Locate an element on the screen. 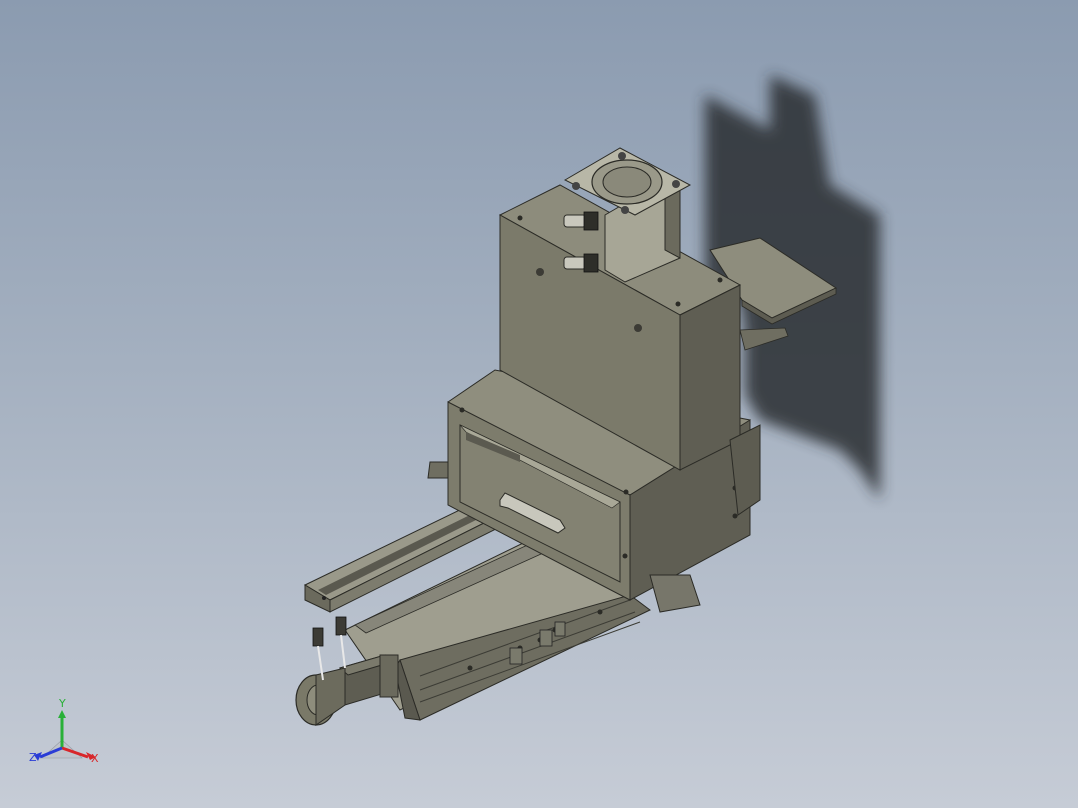 Image resolution: width=1078 pixels, height=808 pixels. triad-z-label: Z is located at coordinates (33, 757).